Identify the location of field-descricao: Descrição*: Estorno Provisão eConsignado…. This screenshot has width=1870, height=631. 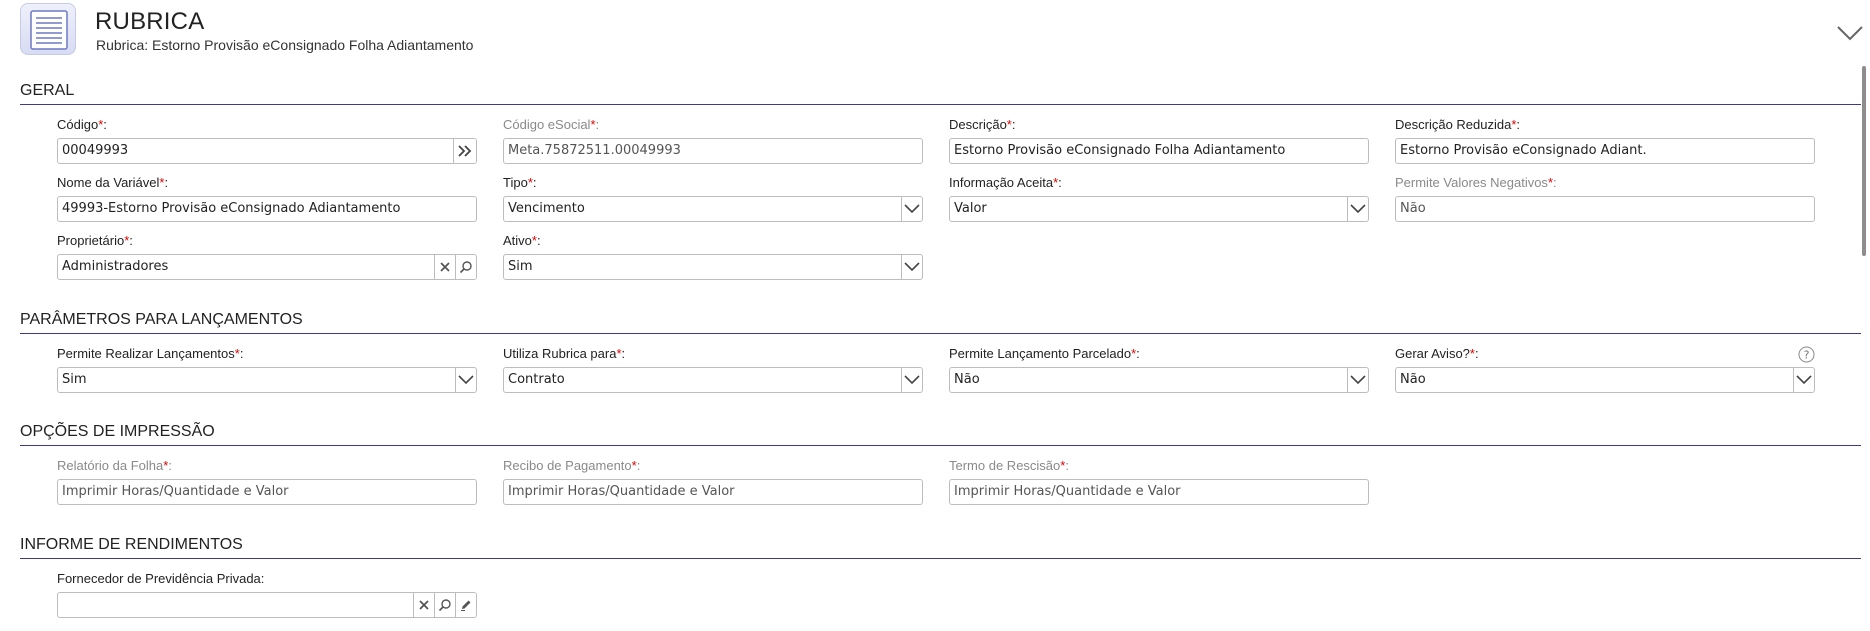
(1159, 140).